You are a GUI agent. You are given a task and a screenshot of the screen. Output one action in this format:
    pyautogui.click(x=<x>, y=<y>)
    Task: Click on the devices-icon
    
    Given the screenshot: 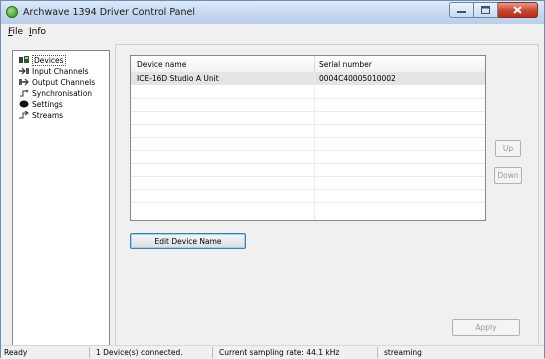 What is the action you would take?
    pyautogui.click(x=24, y=60)
    